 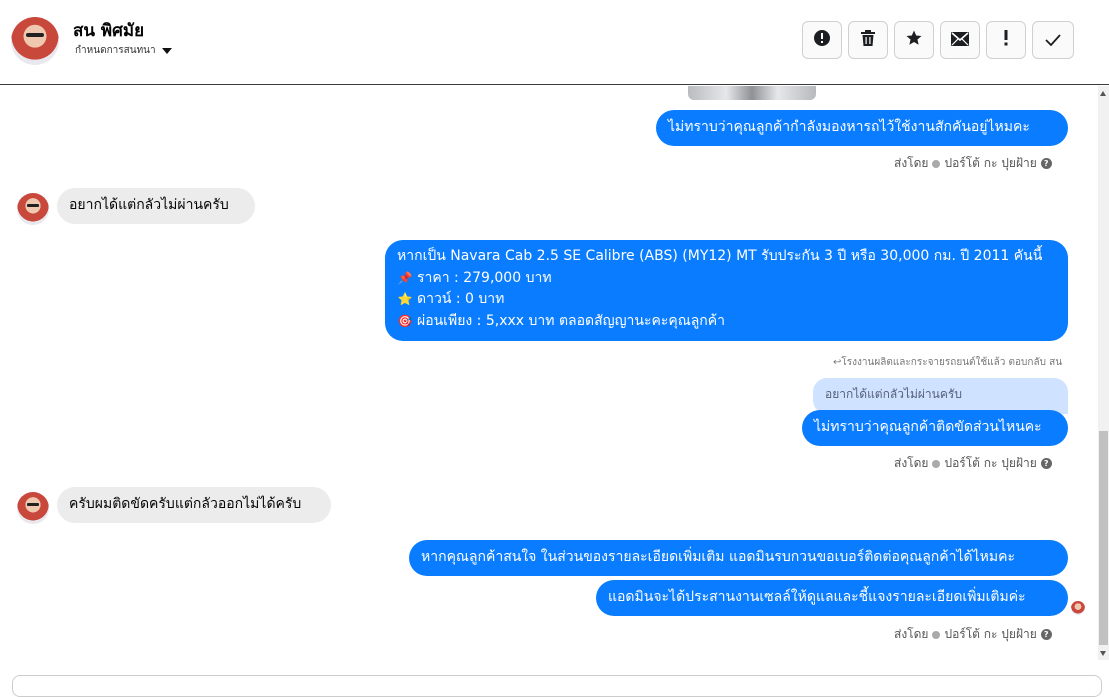 I want to click on spam-button, so click(x=1006, y=40).